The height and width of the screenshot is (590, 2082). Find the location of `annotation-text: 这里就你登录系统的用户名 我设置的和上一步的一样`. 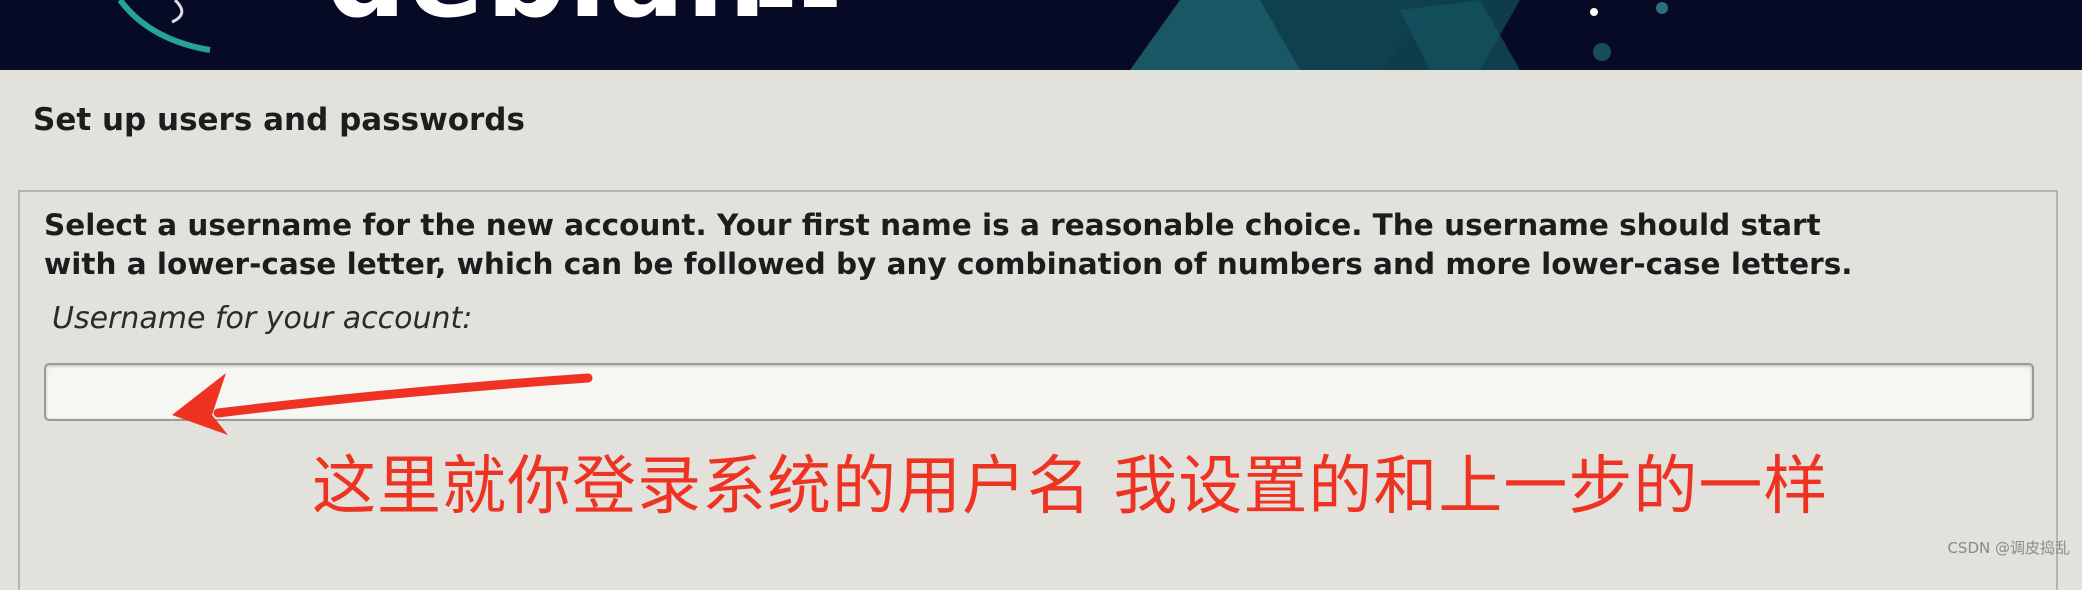

annotation-text: 这里就你登录系统的用户名 我设置的和上一步的一样 is located at coordinates (1070, 487).